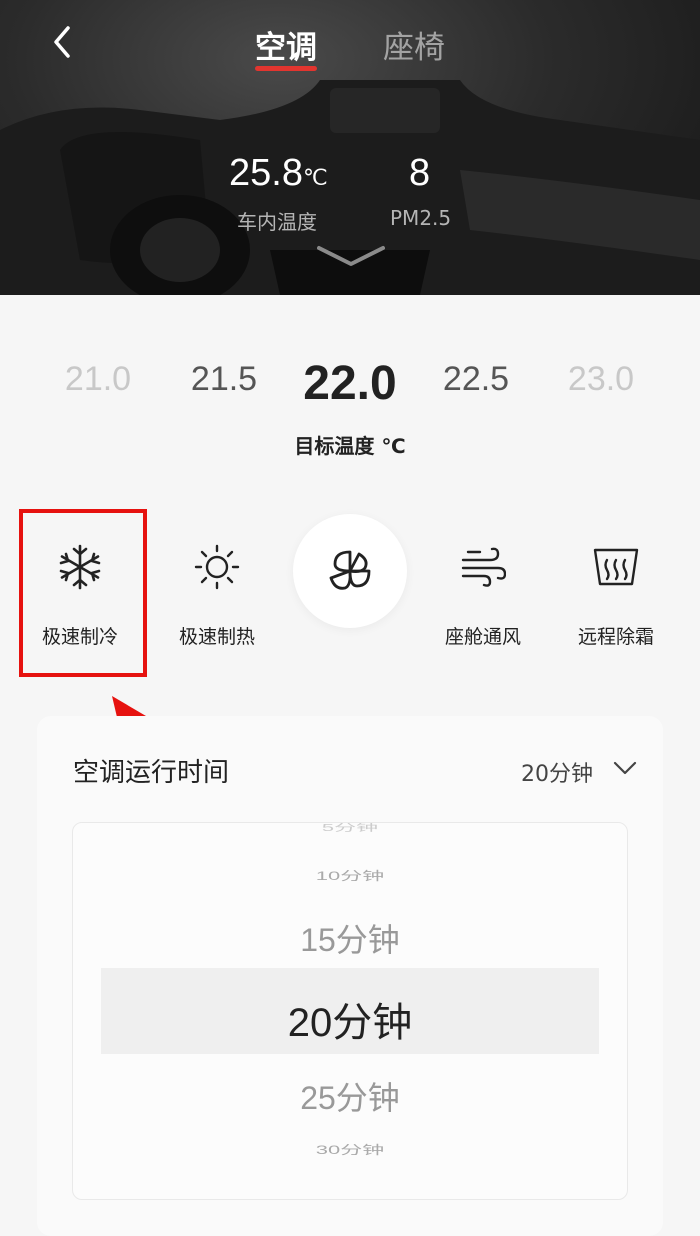 This screenshot has width=700, height=1236. What do you see at coordinates (476, 379) in the screenshot?
I see `temp-option: 22.5` at bounding box center [476, 379].